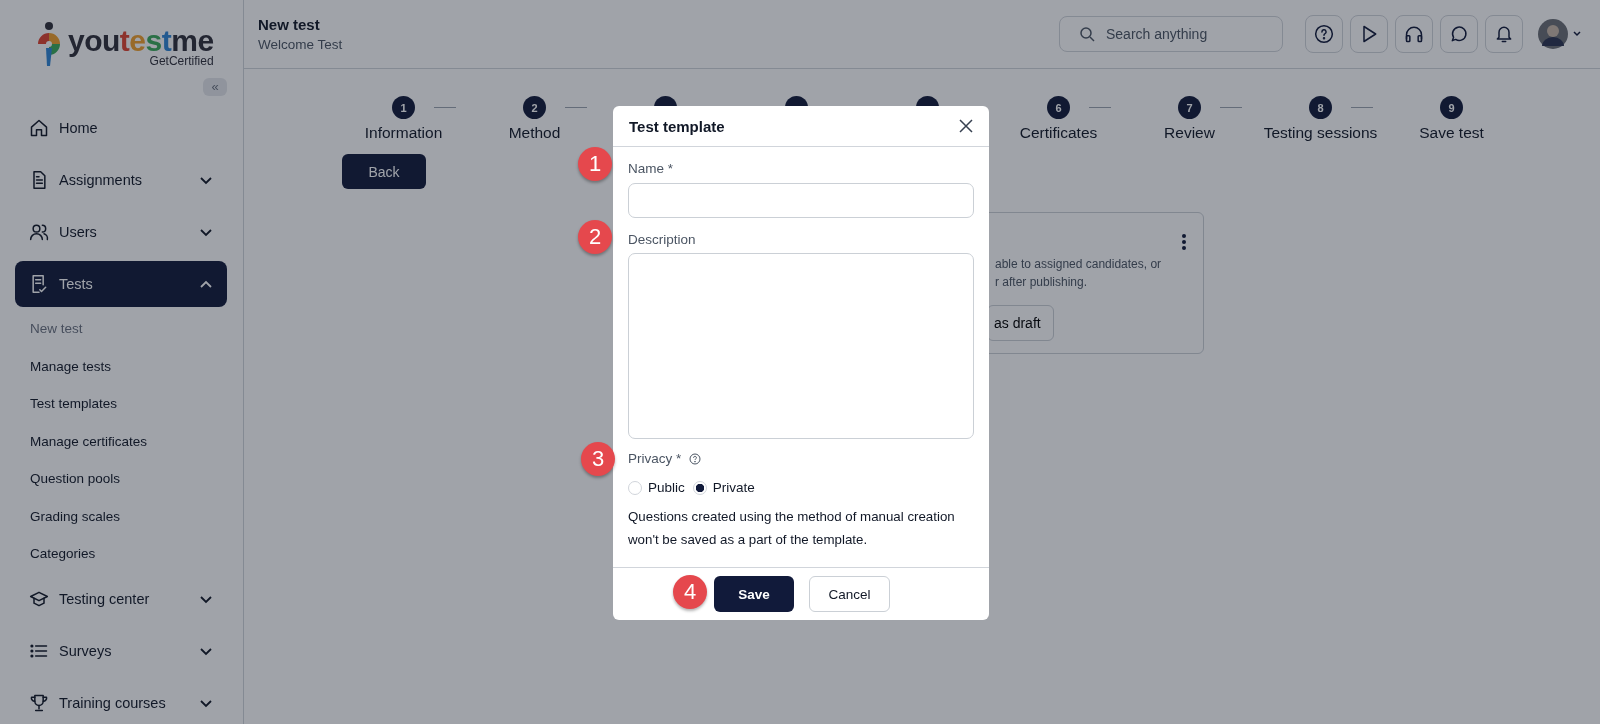 The image size is (1600, 724). What do you see at coordinates (39, 232) in the screenshot?
I see `users-icon` at bounding box center [39, 232].